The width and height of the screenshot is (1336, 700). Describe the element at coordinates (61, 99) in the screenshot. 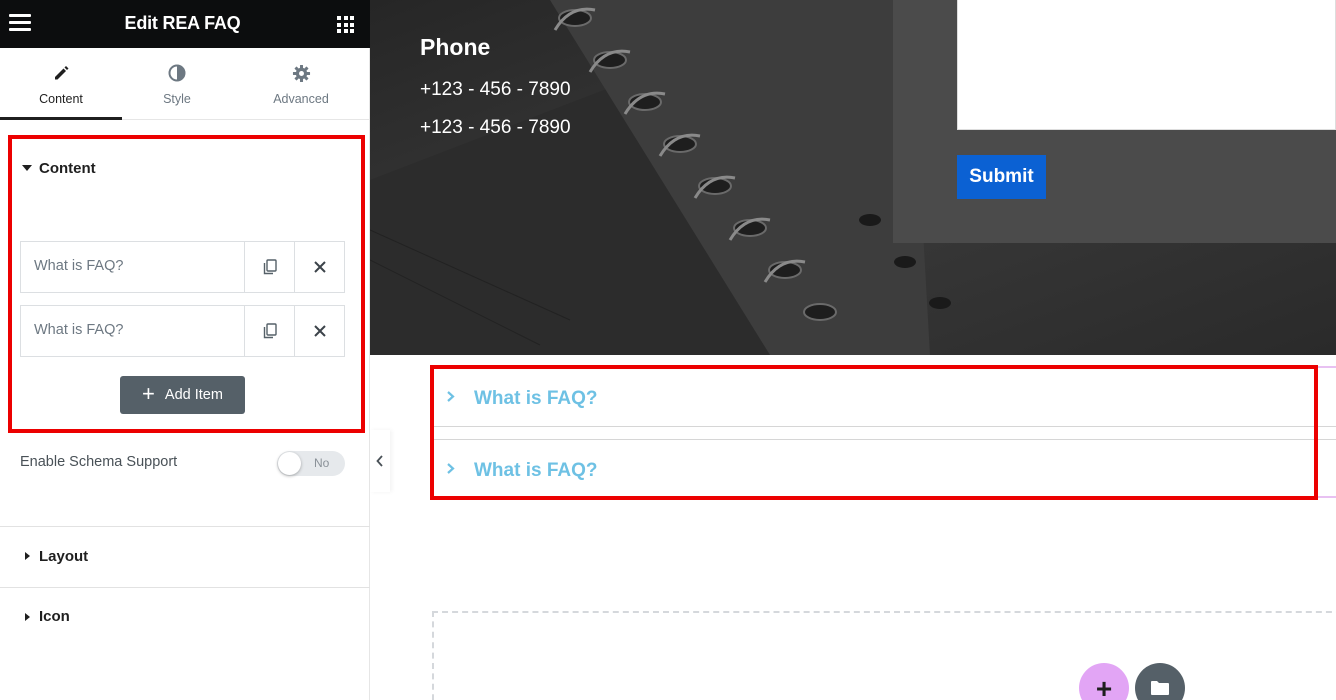

I see `tab-content-label: Content` at that location.